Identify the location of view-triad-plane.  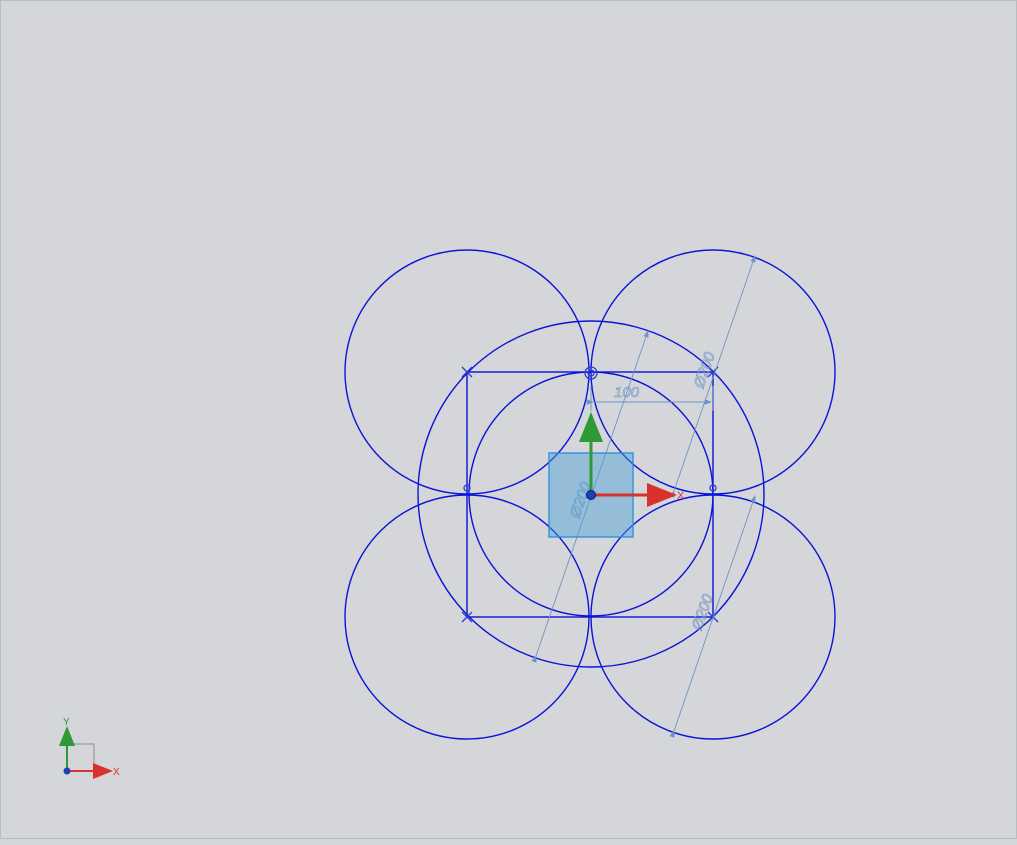
(80, 757).